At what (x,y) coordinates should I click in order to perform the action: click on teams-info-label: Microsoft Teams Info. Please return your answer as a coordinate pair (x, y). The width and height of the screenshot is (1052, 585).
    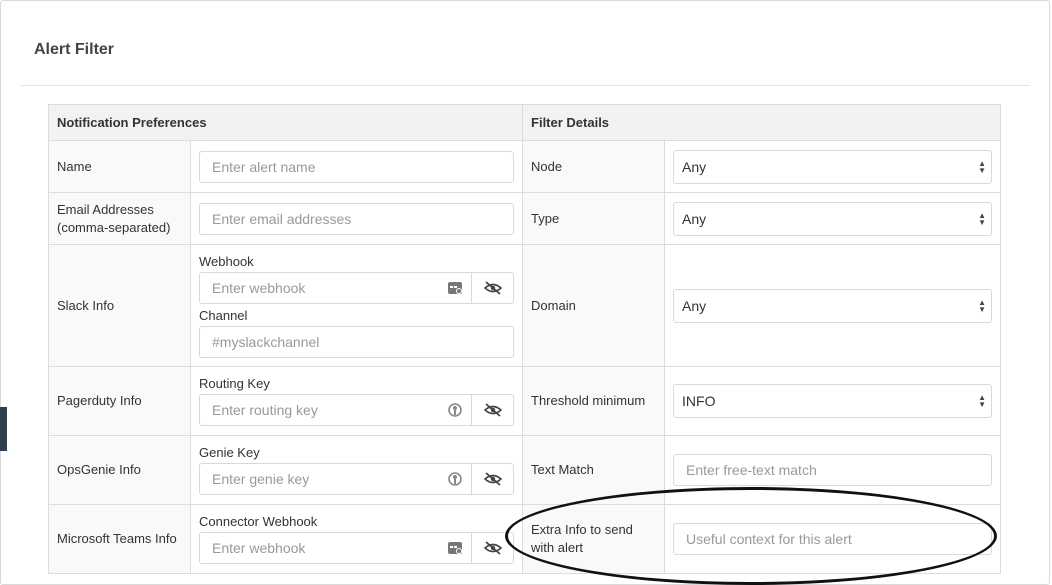
    Looking at the image, I should click on (119, 539).